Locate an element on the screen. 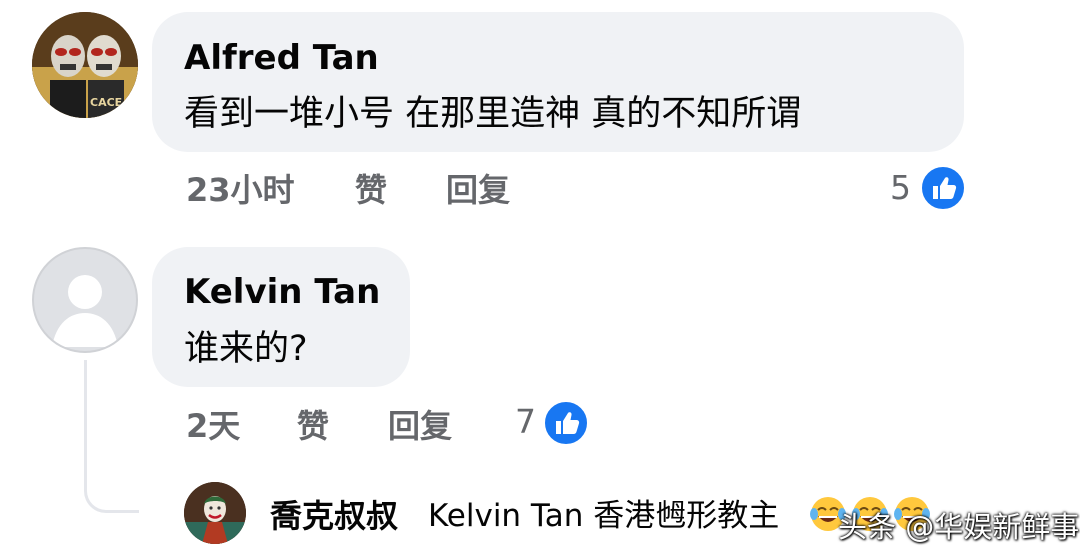 This screenshot has height=555, width=1080. reaction-count: 5 is located at coordinates (900, 188).